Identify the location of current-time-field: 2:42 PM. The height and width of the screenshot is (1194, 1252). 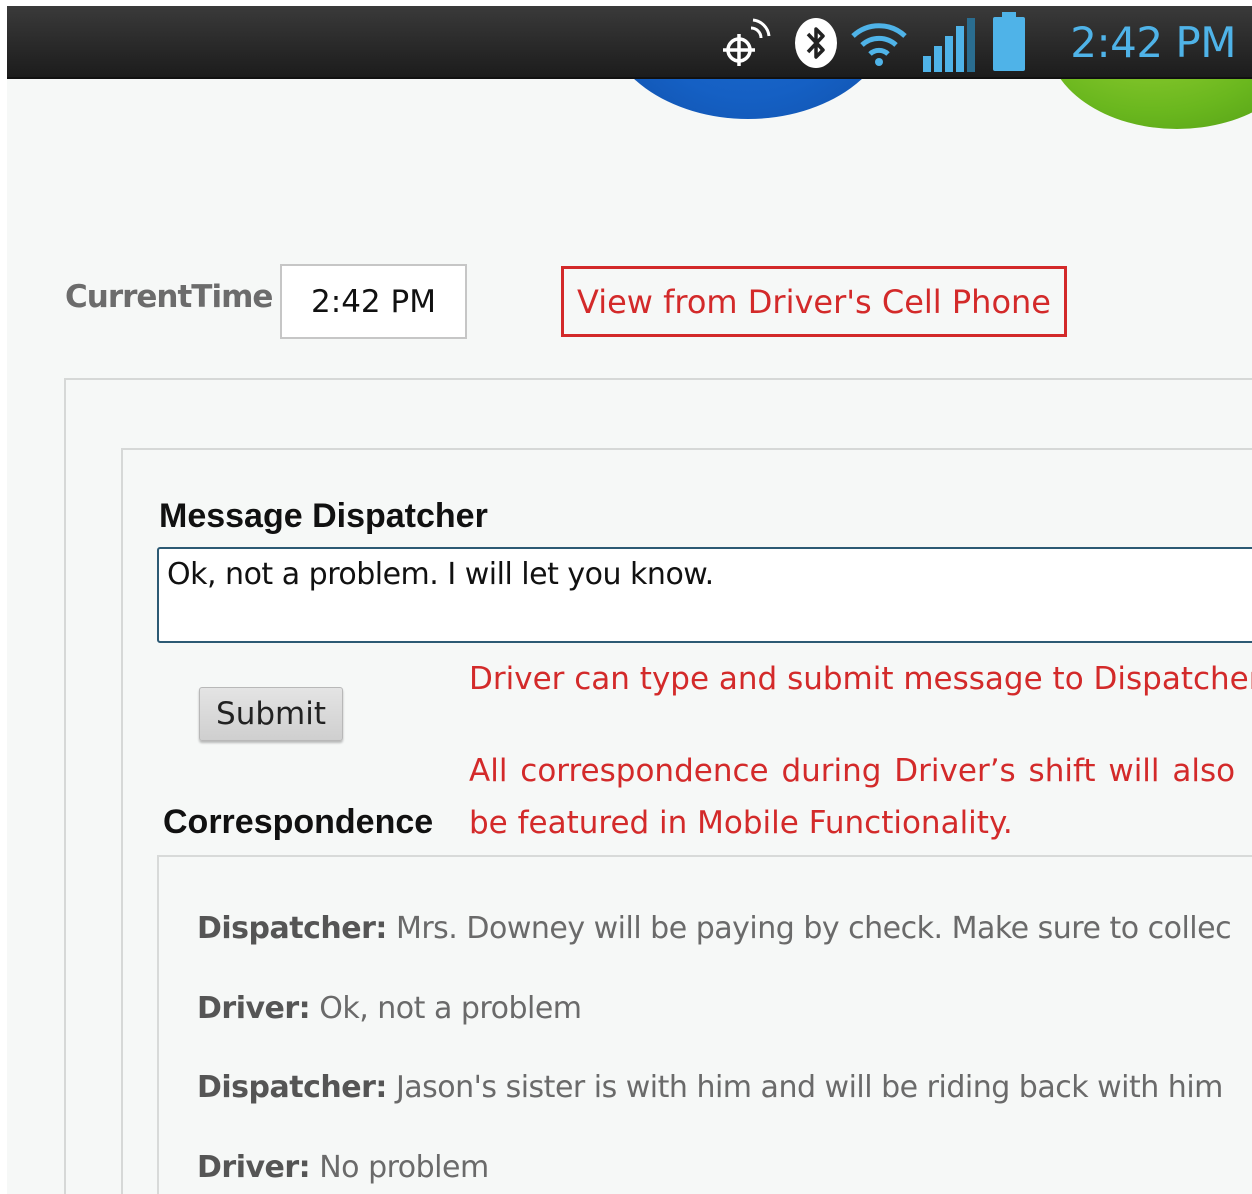
(373, 301).